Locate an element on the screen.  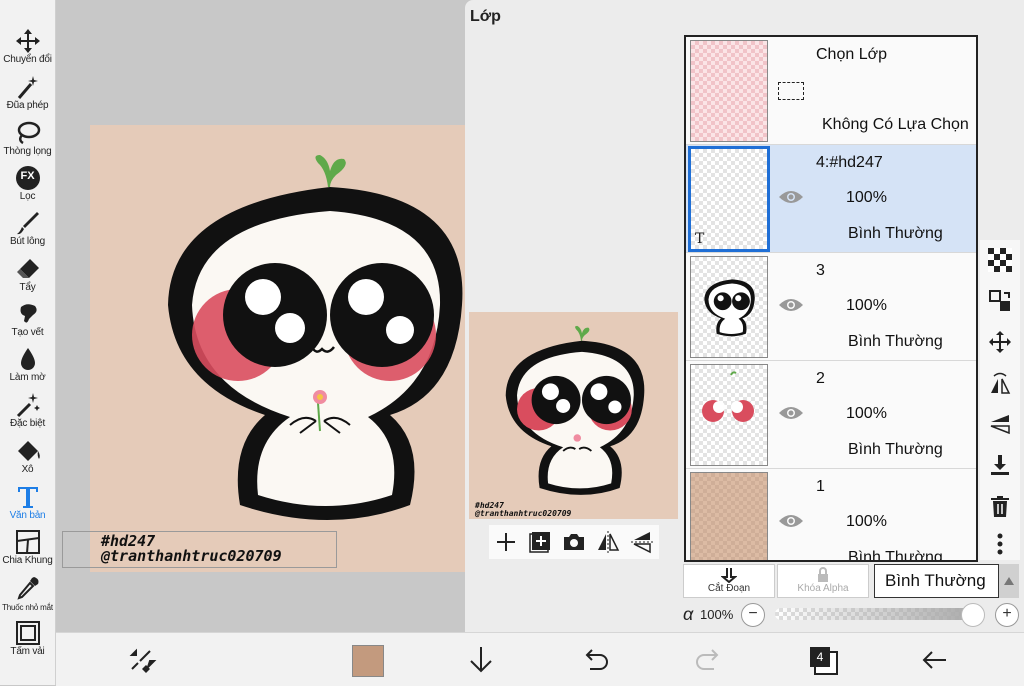
color-swatch is located at coordinates (368, 661).